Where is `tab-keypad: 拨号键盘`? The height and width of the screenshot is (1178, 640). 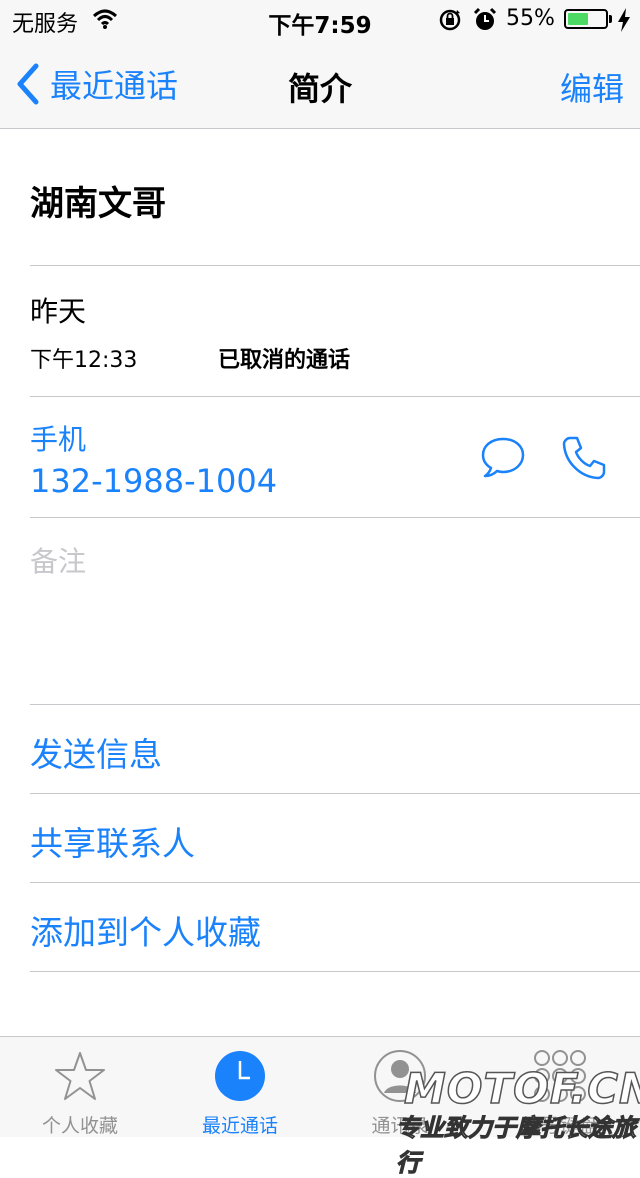
tab-keypad: 拨号键盘 is located at coordinates (560, 1087).